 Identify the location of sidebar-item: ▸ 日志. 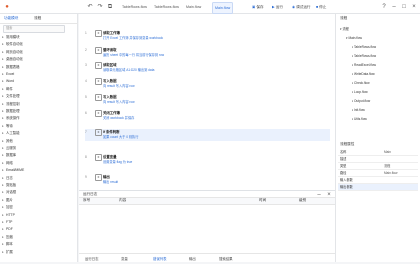
(39, 178).